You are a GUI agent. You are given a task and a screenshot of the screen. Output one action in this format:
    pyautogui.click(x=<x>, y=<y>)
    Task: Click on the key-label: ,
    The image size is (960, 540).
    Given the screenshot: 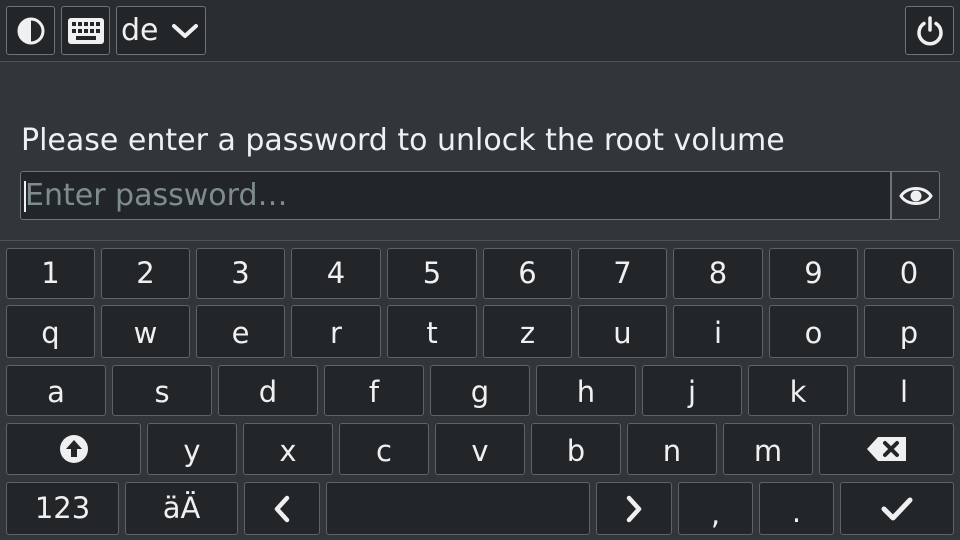 What is the action you would take?
    pyautogui.click(x=715, y=514)
    